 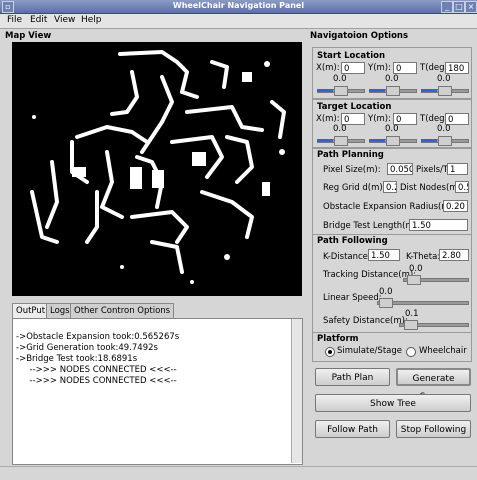 What do you see at coordinates (351, 56) in the screenshot?
I see `start-location-title: Start Location` at bounding box center [351, 56].